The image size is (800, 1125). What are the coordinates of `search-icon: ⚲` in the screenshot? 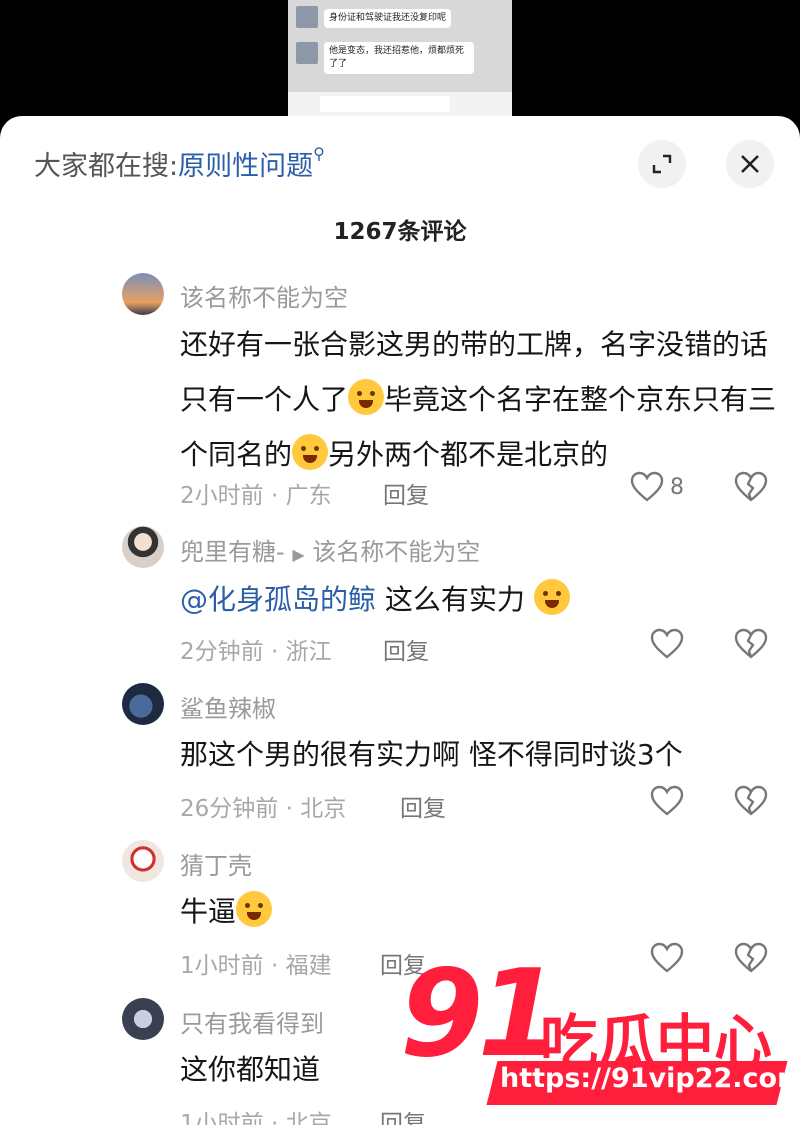 It's located at (319, 153).